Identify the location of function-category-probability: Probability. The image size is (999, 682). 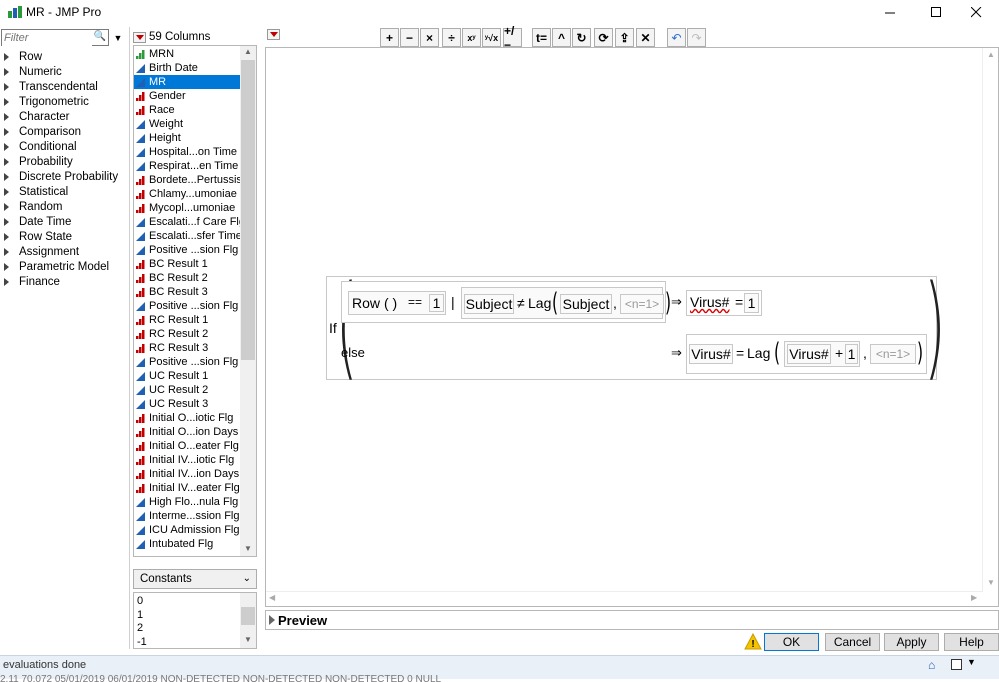
(38, 161).